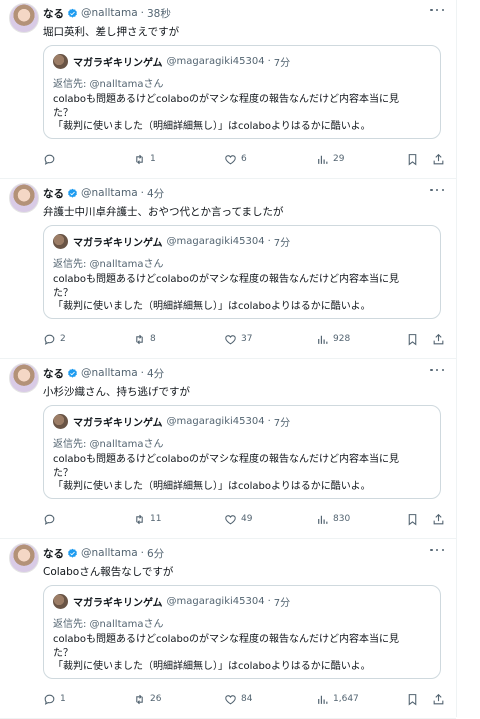 This screenshot has height=719, width=480. What do you see at coordinates (72, 553) in the screenshot?
I see `verified-badge-icon` at bounding box center [72, 553].